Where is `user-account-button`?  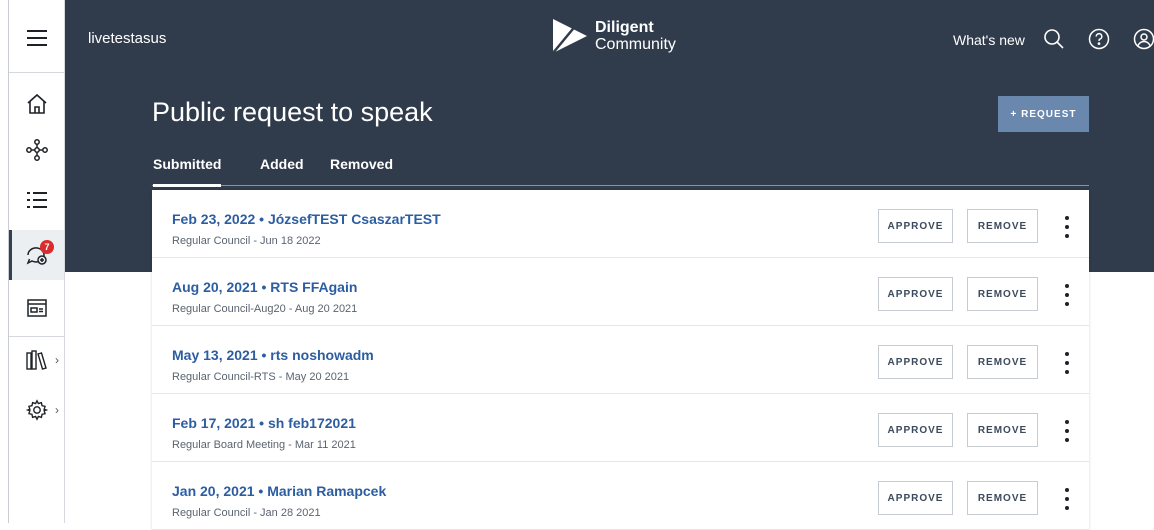
user-account-button is located at coordinates (1143, 40).